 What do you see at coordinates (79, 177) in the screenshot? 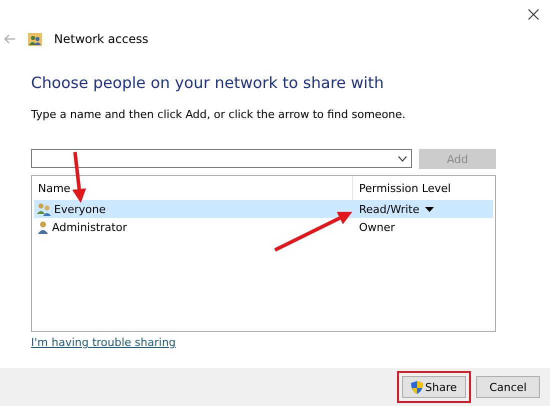
I see `annotation-arrow` at bounding box center [79, 177].